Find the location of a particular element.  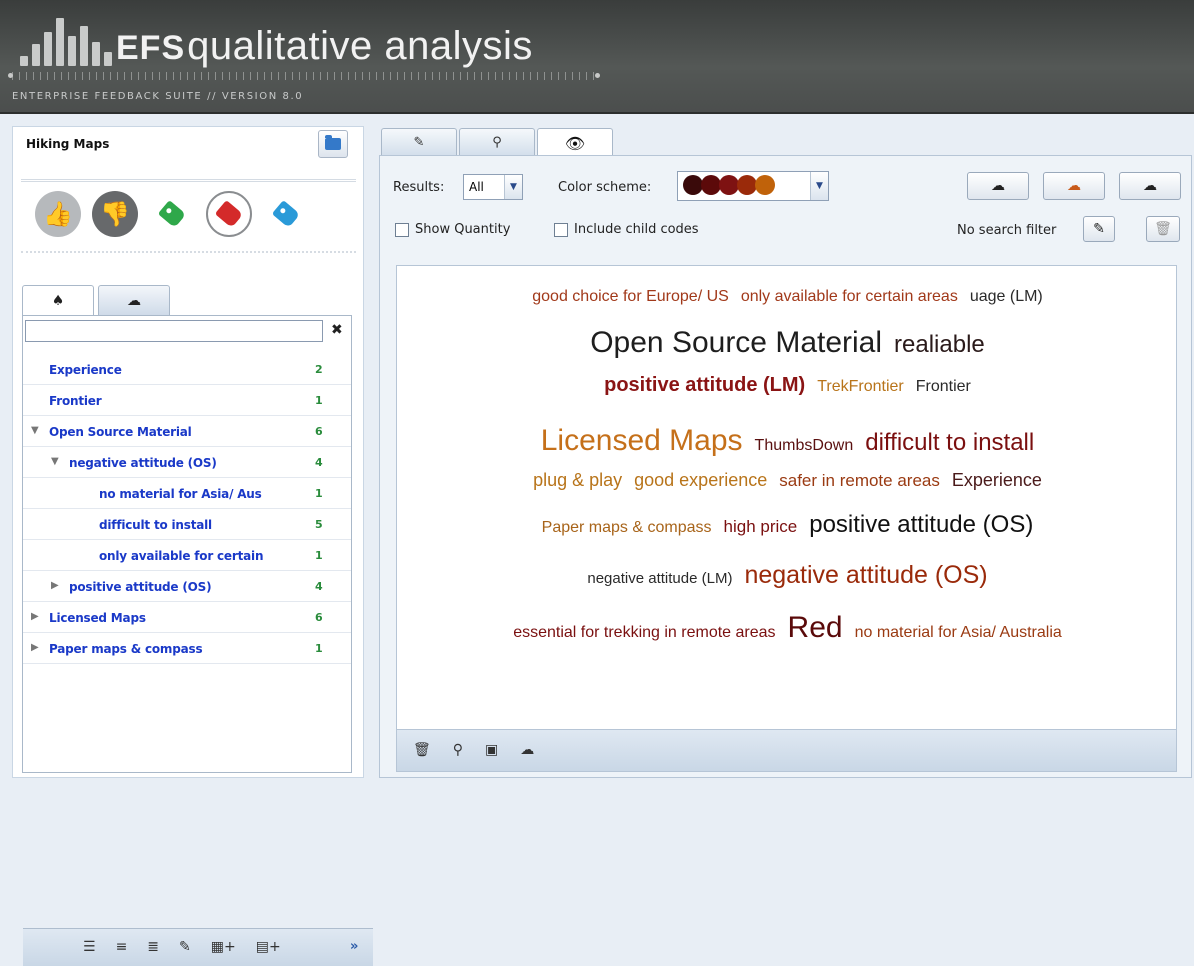

tree-row: Experience 2 is located at coordinates (187, 369).